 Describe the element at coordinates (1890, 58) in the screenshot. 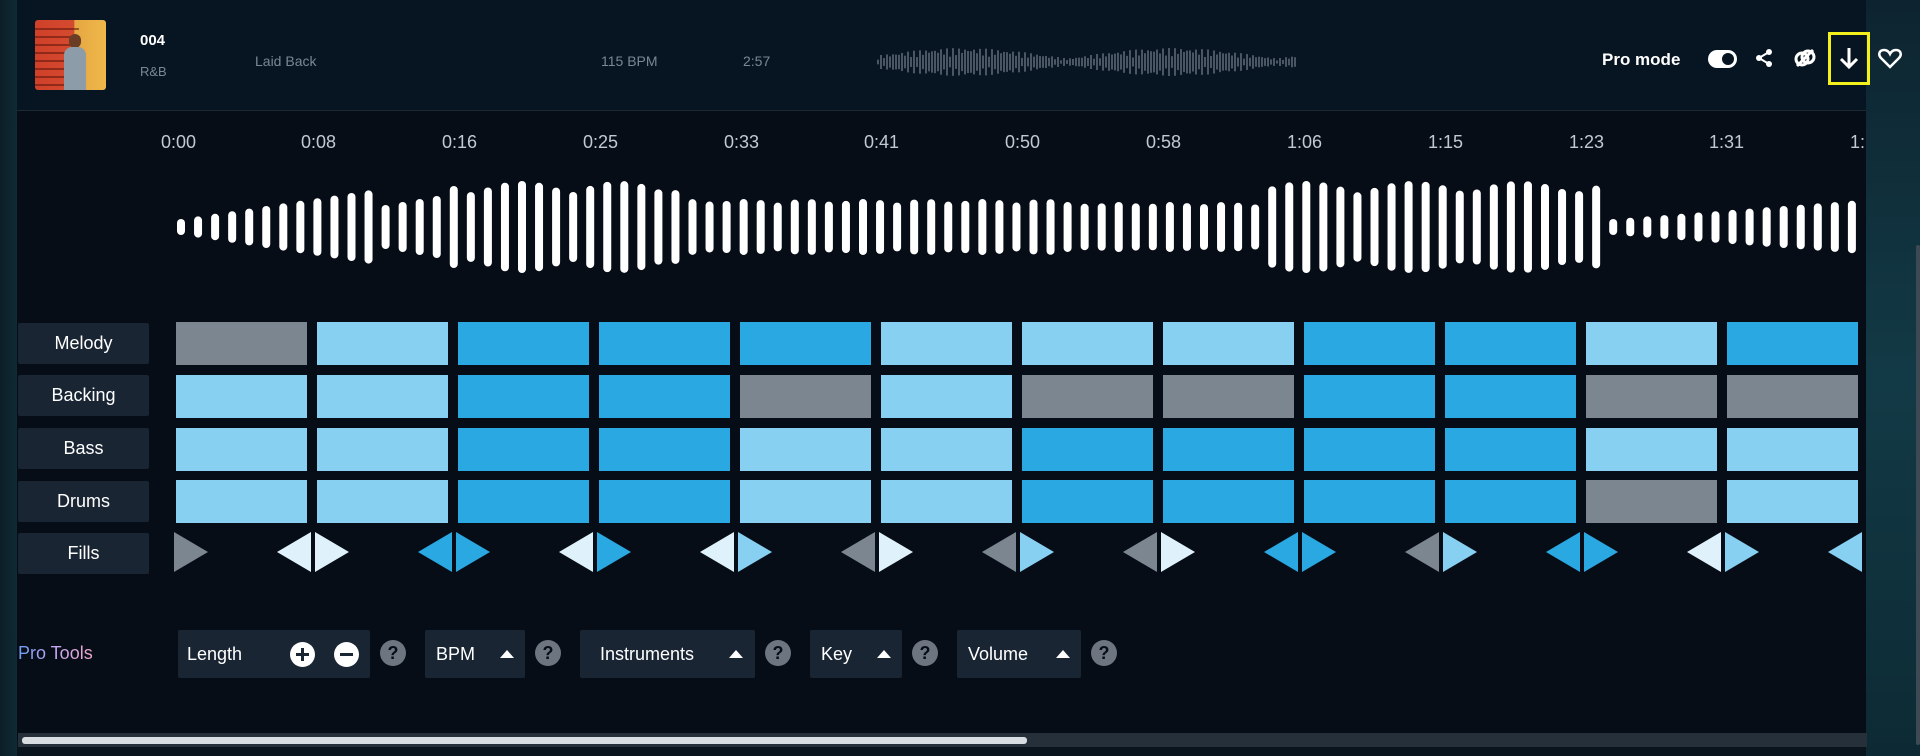

I see `heart-icon` at that location.